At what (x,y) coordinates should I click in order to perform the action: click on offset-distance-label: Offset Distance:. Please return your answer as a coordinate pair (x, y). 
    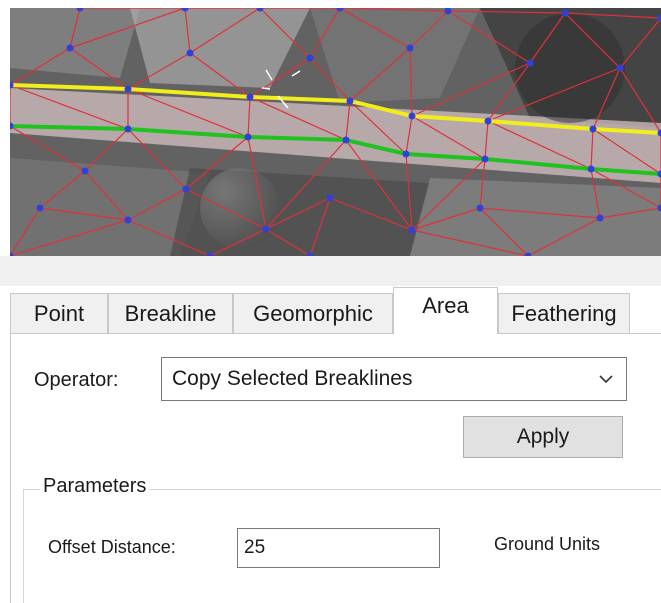
    Looking at the image, I should click on (112, 547).